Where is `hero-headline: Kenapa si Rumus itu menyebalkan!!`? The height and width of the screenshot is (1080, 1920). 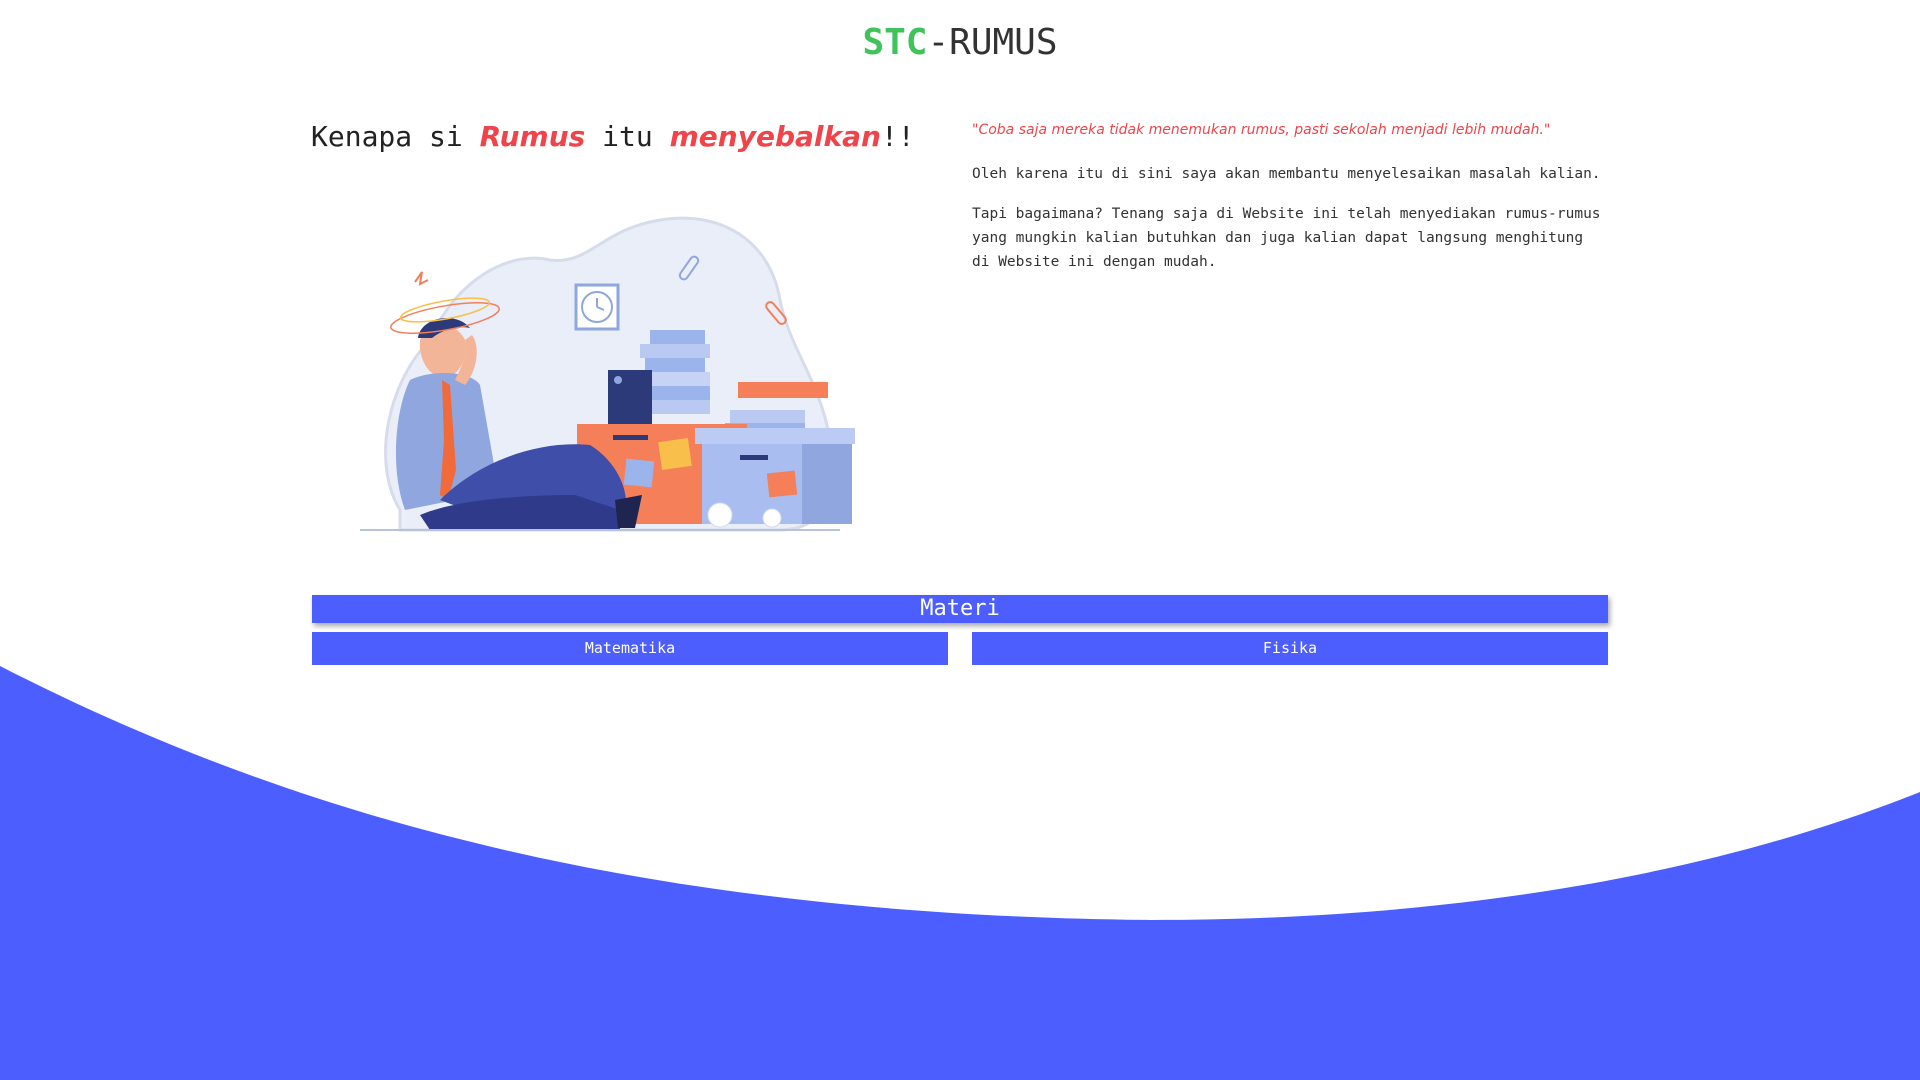 hero-headline: Kenapa si Rumus itu menyebalkan!! is located at coordinates (613, 136).